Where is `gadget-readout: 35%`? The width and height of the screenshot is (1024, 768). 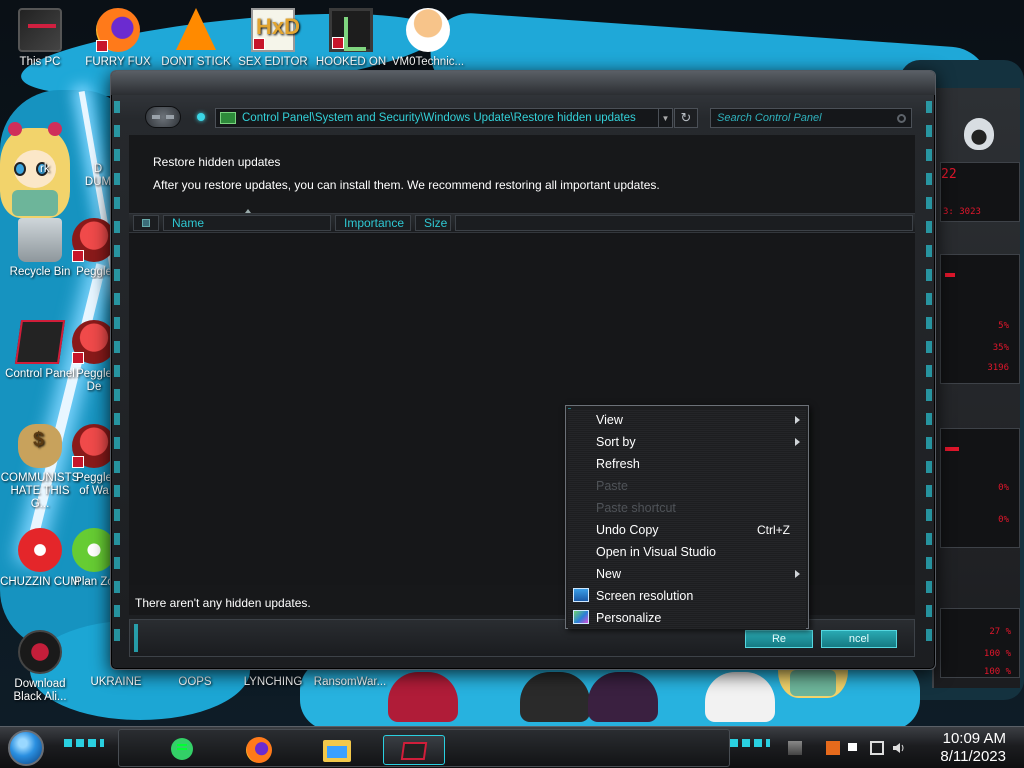 gadget-readout: 35% is located at coordinates (1000, 348).